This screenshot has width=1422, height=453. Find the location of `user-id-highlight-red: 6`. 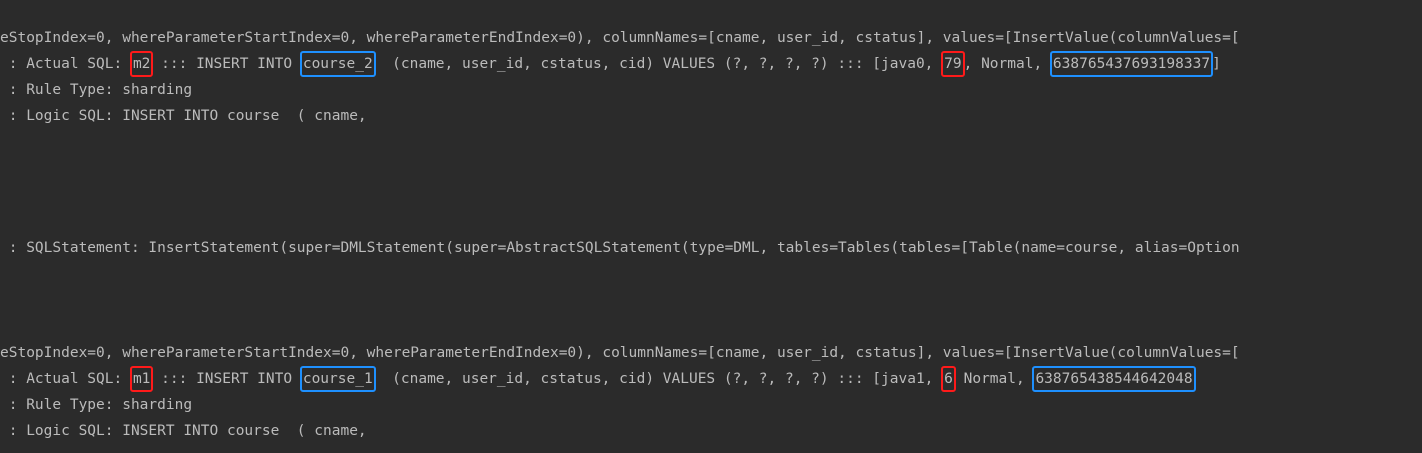

user-id-highlight-red: 6 is located at coordinates (948, 379).